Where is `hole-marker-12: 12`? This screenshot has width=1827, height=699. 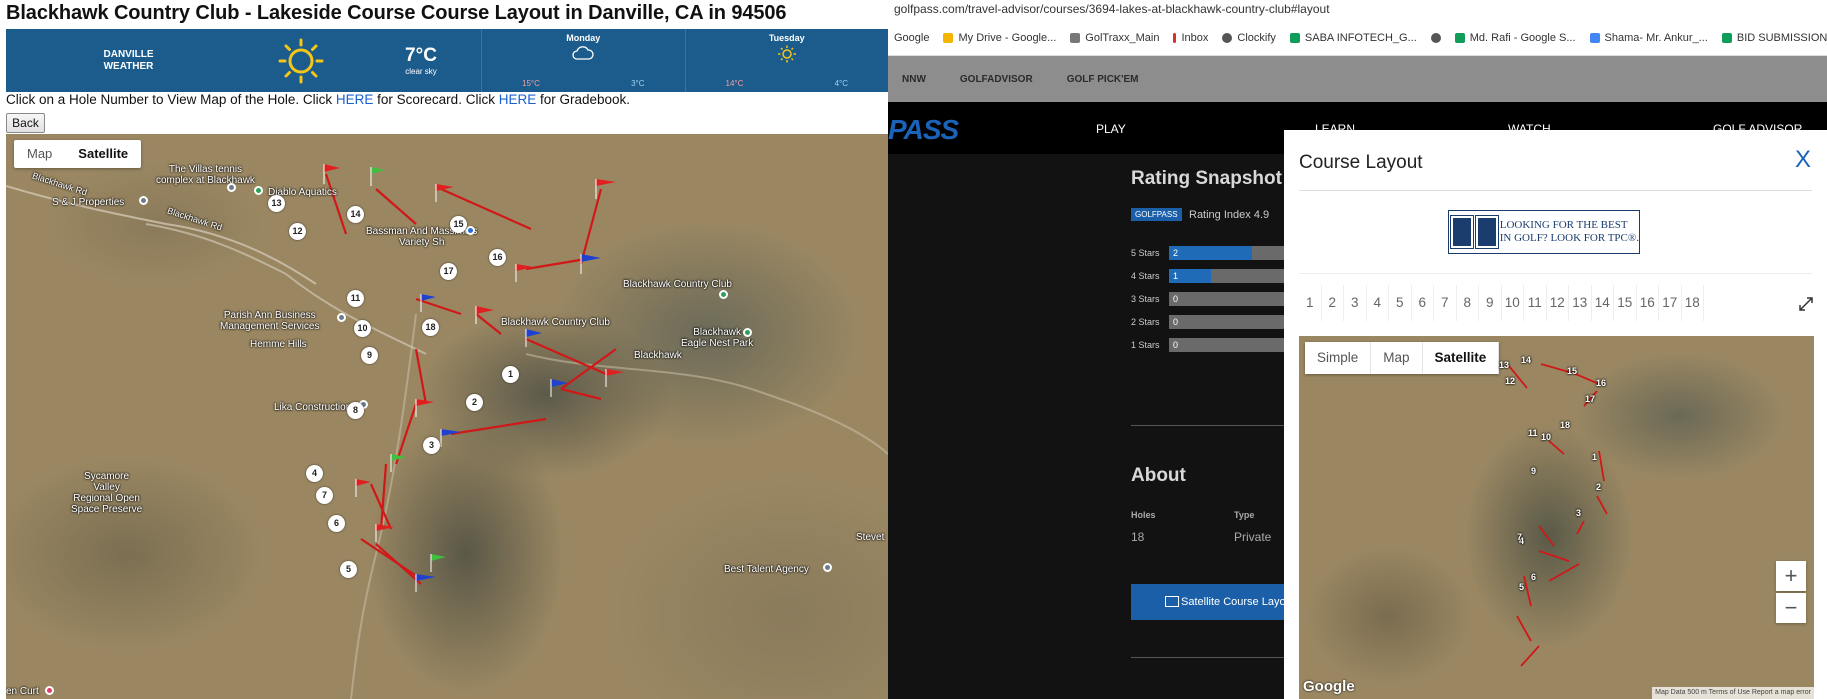 hole-marker-12: 12 is located at coordinates (297, 231).